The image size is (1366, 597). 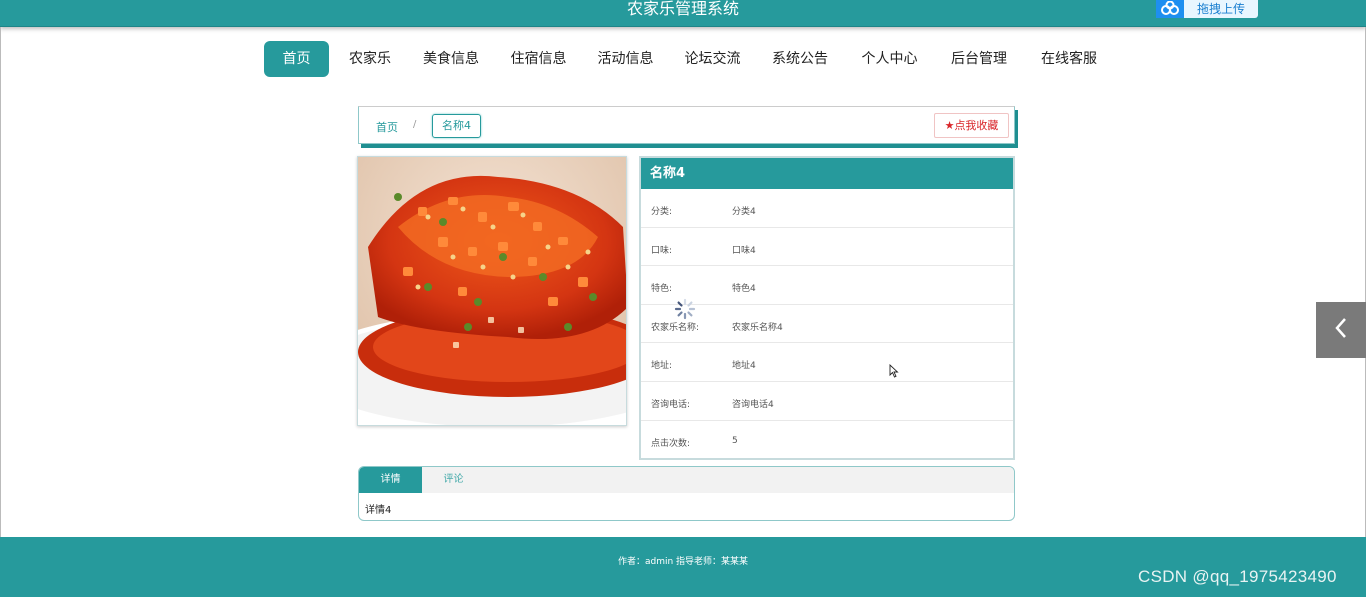 I want to click on mouse-pointer-icon, so click(x=894, y=370).